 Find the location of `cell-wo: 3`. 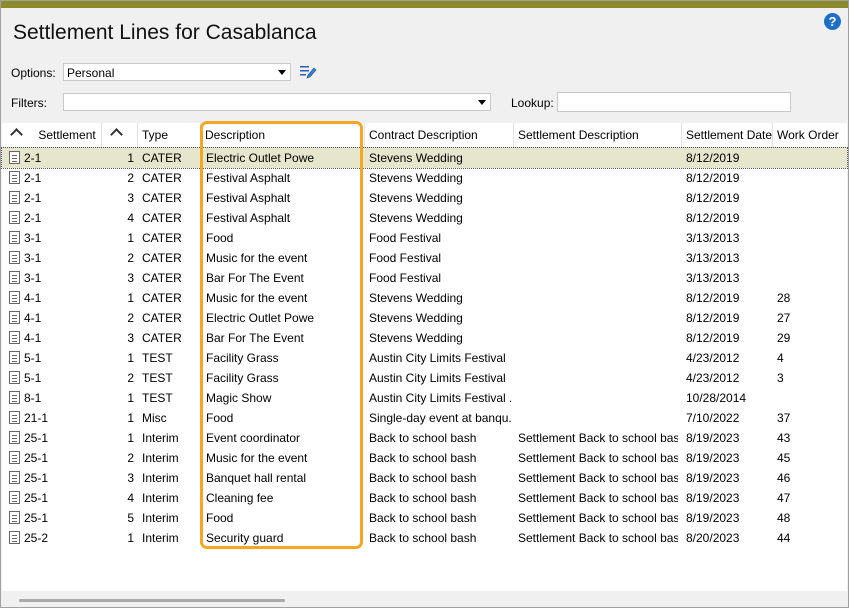

cell-wo: 3 is located at coordinates (780, 378).